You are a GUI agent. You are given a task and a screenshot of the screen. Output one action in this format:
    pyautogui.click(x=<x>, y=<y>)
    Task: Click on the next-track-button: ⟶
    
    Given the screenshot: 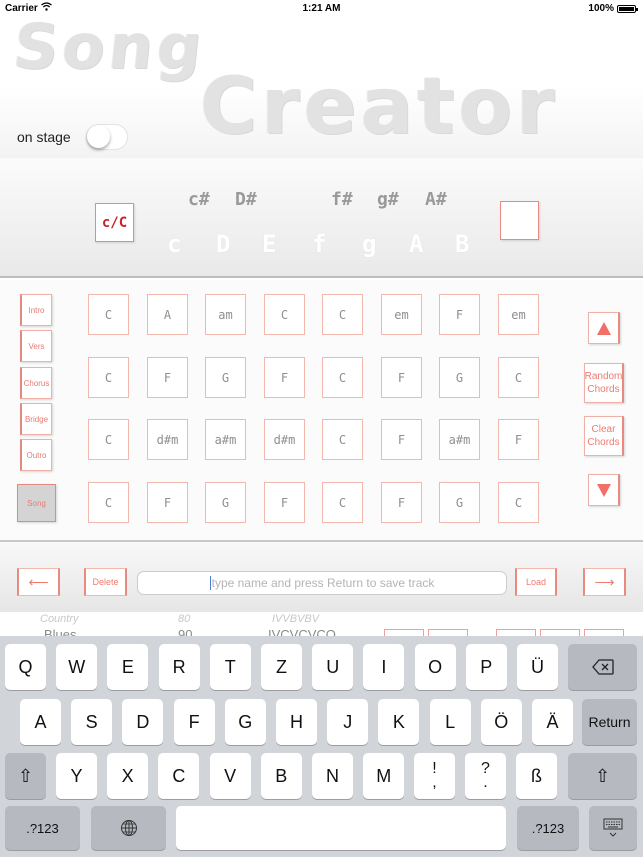 What is the action you would take?
    pyautogui.click(x=604, y=582)
    